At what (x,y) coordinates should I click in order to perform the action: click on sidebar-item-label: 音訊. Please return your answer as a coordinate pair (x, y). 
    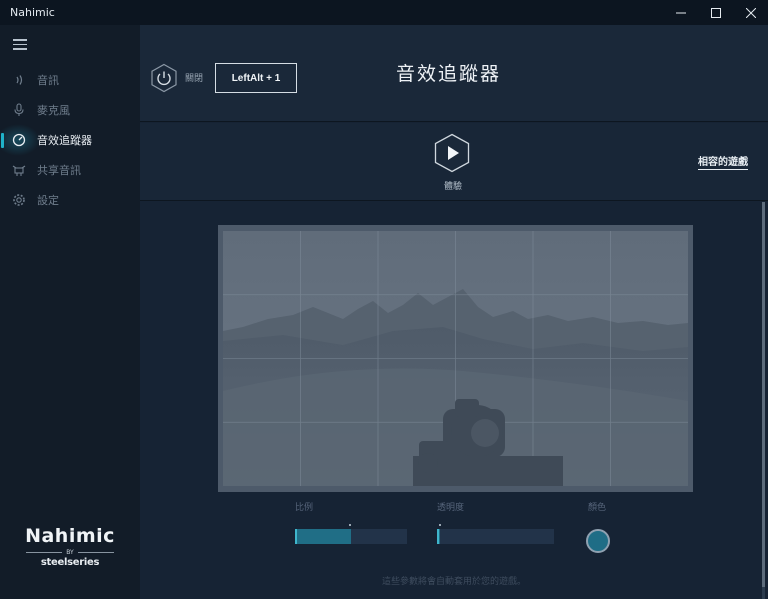
    Looking at the image, I should click on (48, 80).